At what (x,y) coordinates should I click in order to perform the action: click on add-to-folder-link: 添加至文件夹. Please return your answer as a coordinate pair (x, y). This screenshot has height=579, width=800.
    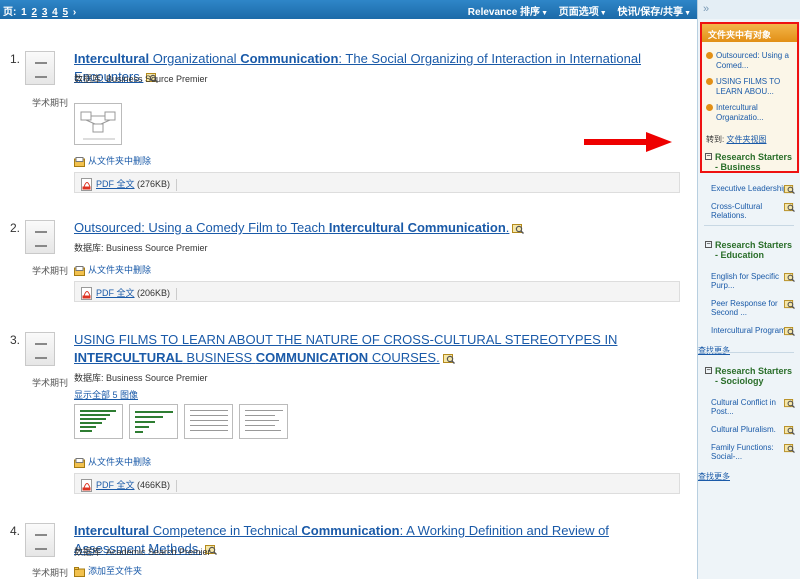
    Looking at the image, I should click on (108, 570).